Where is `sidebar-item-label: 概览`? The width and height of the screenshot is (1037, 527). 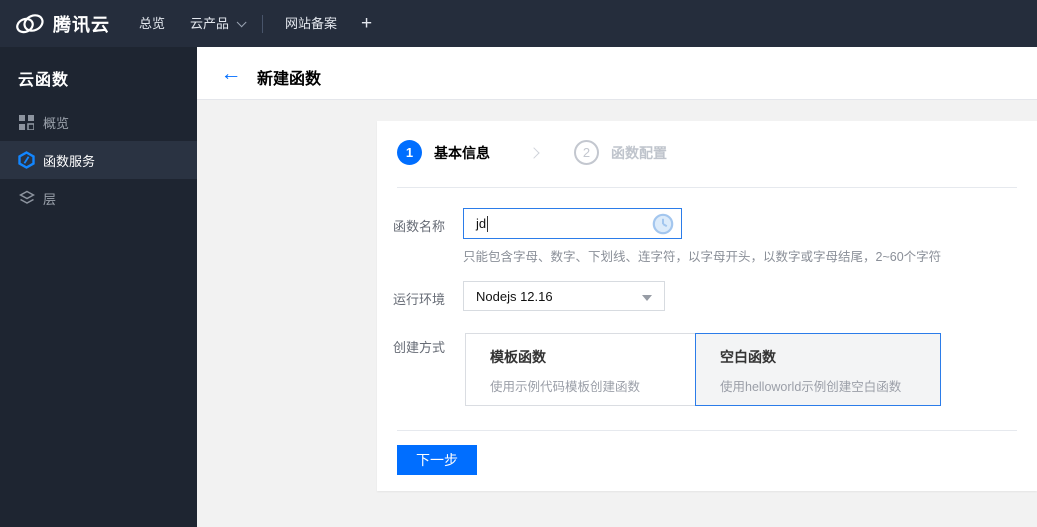
sidebar-item-label: 概览 is located at coordinates (56, 123).